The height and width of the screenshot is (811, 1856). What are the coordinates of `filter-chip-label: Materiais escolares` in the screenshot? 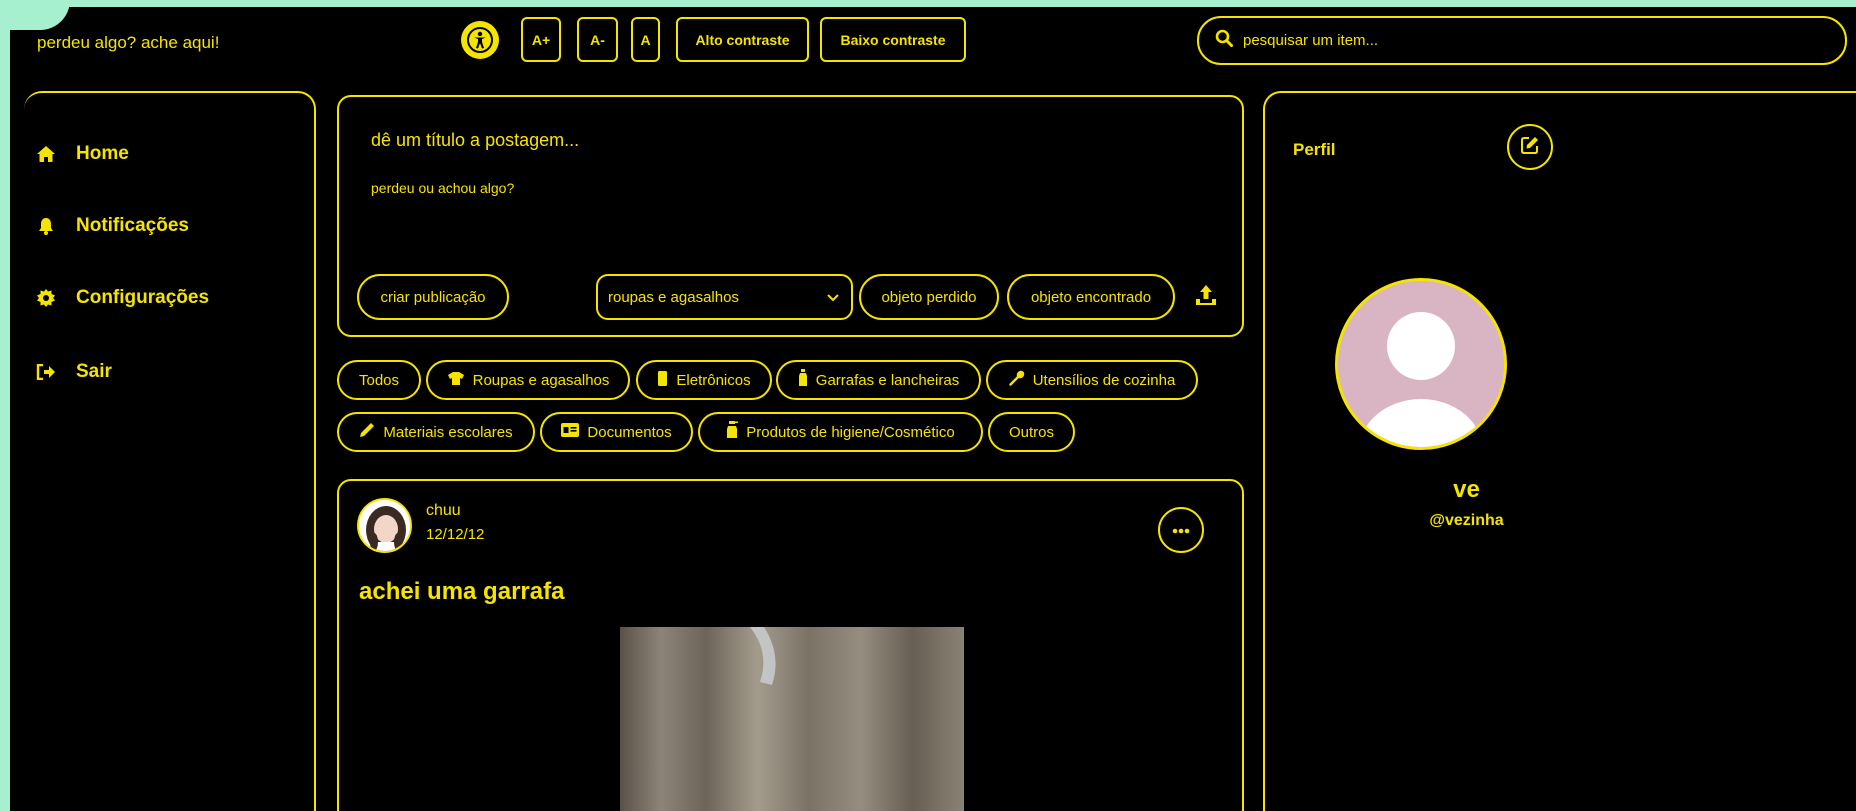 It's located at (448, 432).